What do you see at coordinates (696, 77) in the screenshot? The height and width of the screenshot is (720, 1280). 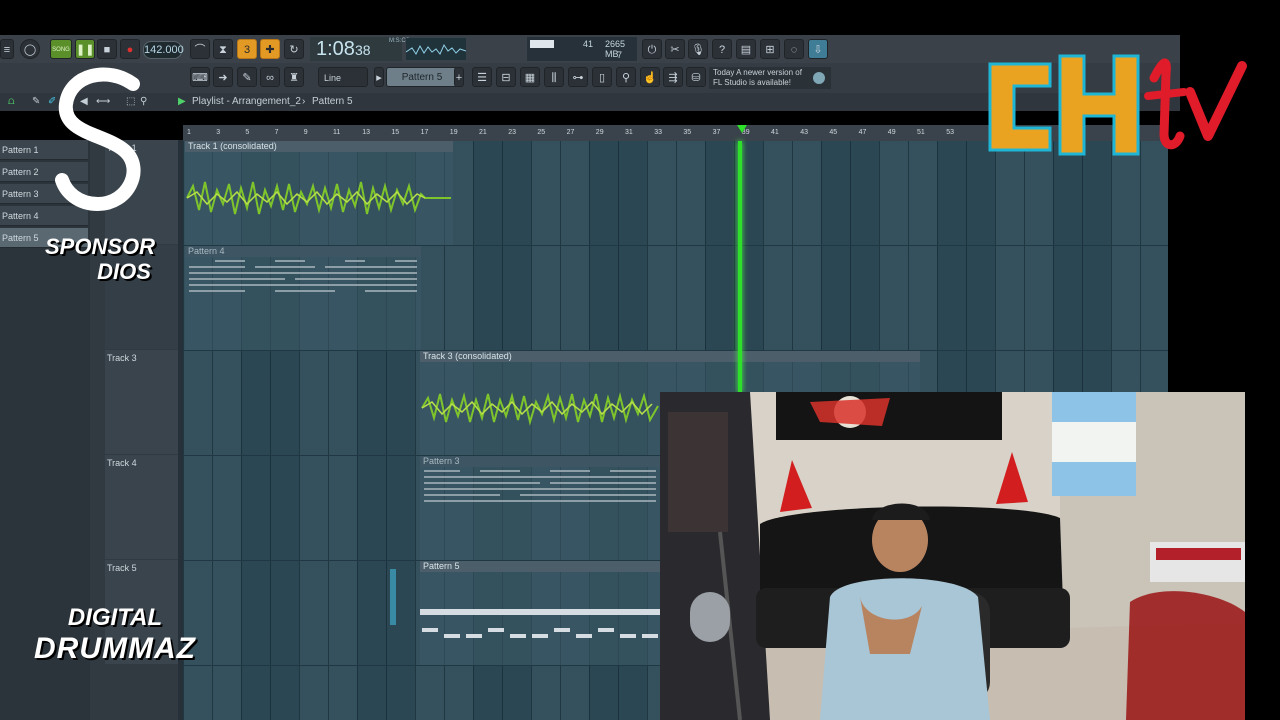 I see `cart-icon: ⛁` at bounding box center [696, 77].